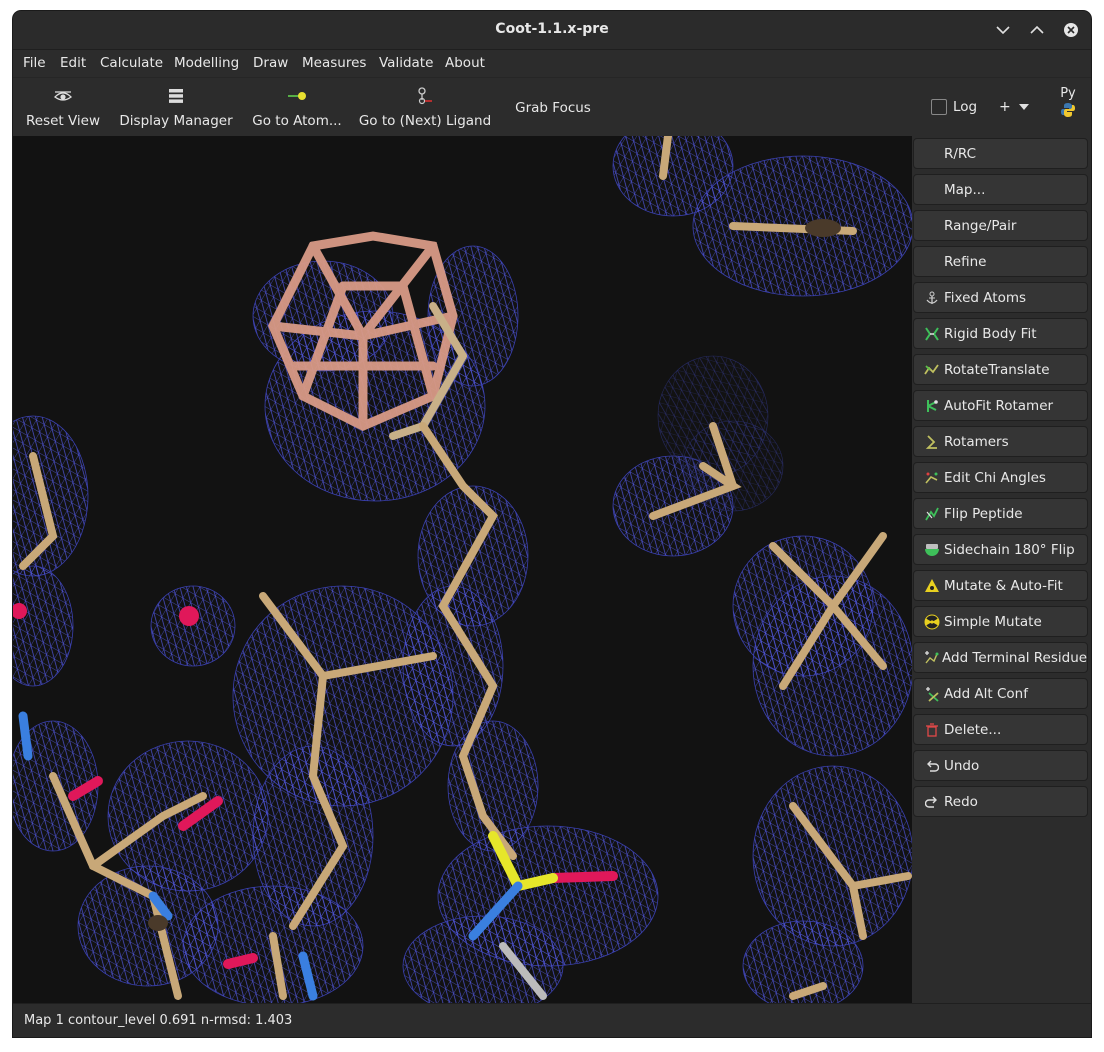 The width and height of the screenshot is (1104, 1052). Describe the element at coordinates (176, 121) in the screenshot. I see `display-manager-label: Display Manager` at that location.